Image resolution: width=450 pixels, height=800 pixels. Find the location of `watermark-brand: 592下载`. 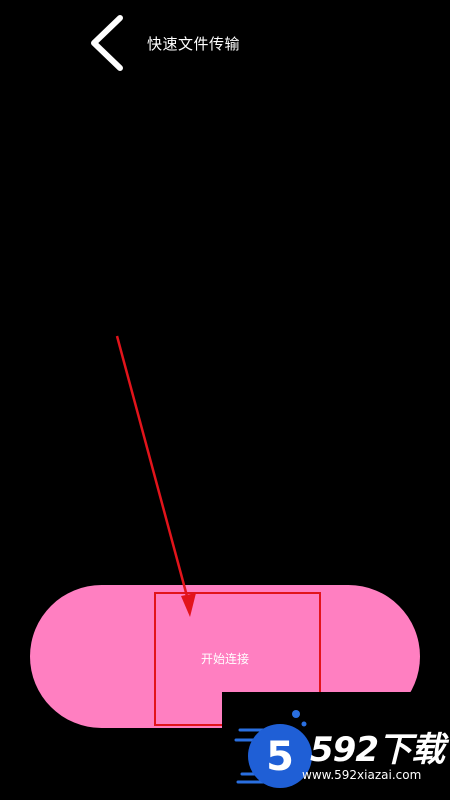

watermark-brand: 592下载 is located at coordinates (377, 750).